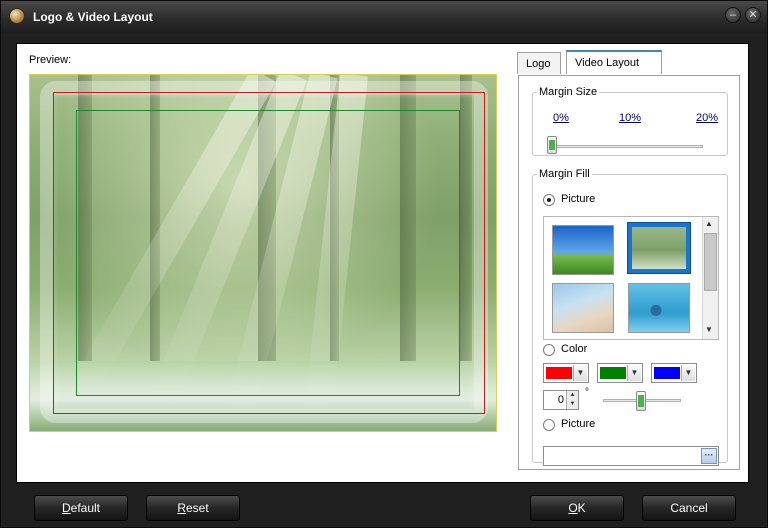  I want to click on picture-path-input: ···, so click(631, 456).